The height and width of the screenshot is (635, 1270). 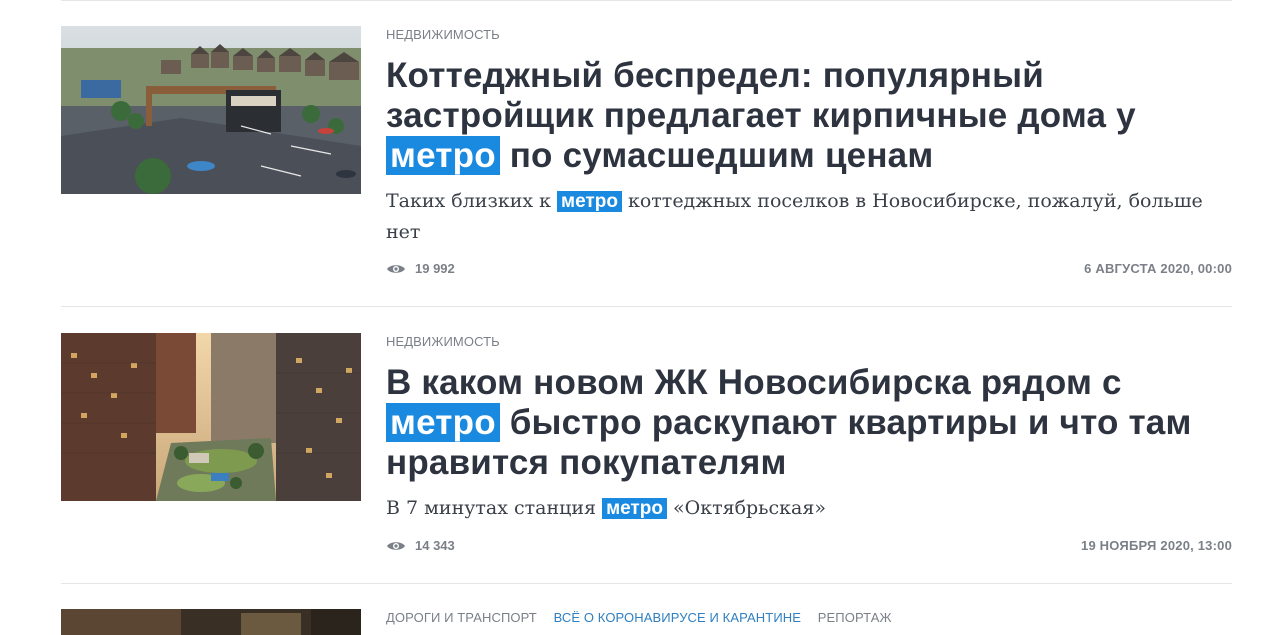 I want to click on views-count: 14 343, so click(x=435, y=545).